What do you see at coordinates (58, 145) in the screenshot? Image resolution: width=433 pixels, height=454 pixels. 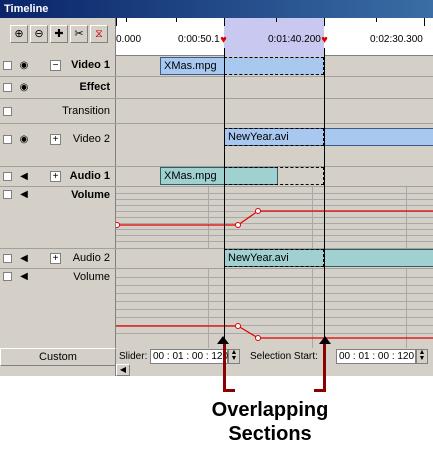 I see `track-header-video-2: ◉ + Video 2` at bounding box center [58, 145].